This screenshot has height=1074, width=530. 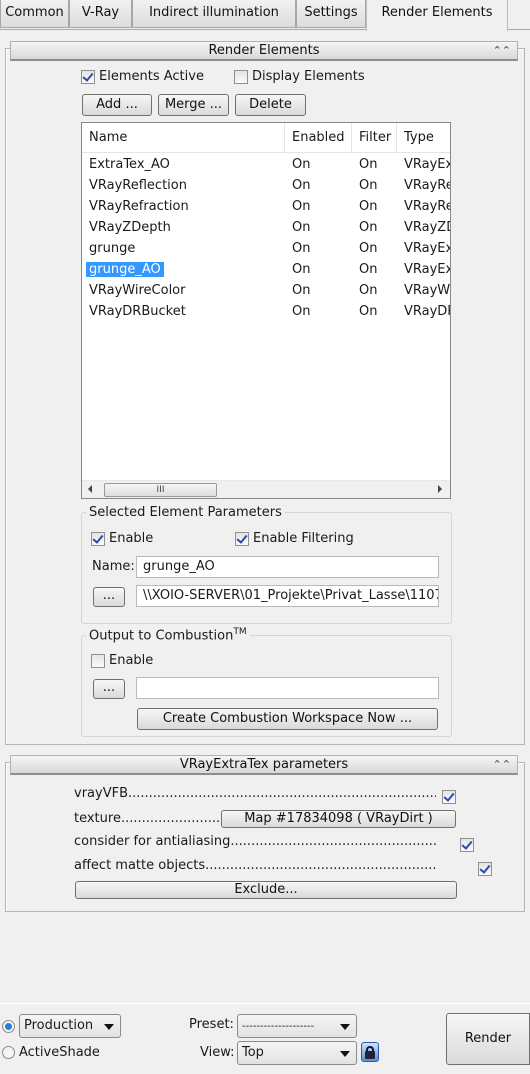 What do you see at coordinates (437, 15) in the screenshot?
I see `tab-render-elements: Render Elements` at bounding box center [437, 15].